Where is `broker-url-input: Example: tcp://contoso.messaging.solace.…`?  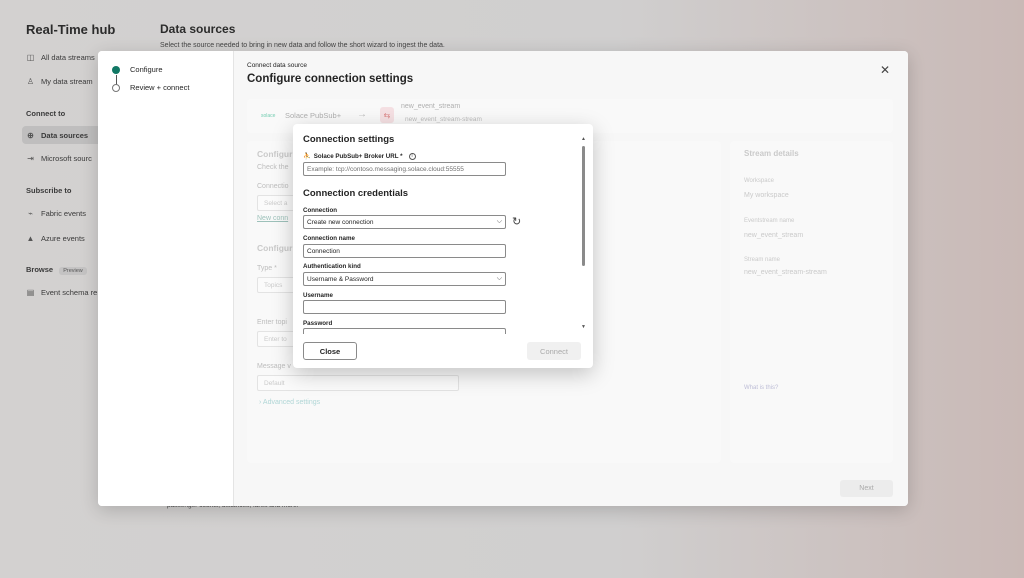 broker-url-input: Example: tcp://contoso.messaging.solace.… is located at coordinates (404, 169).